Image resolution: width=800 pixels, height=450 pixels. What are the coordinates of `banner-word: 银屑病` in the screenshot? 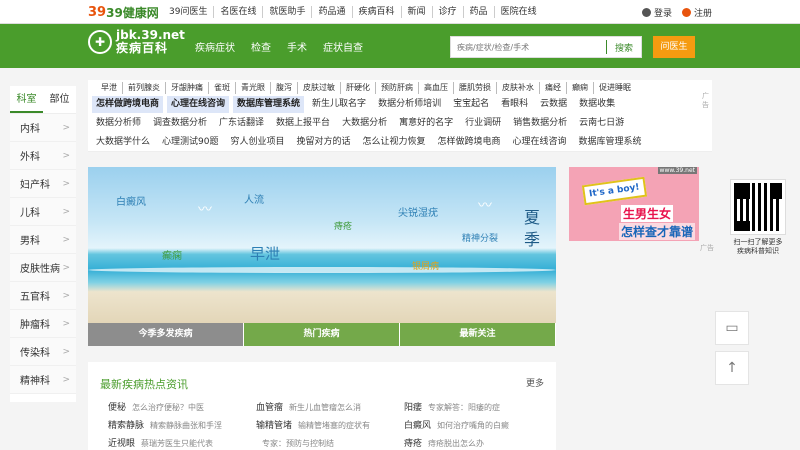 It's located at (425, 265).